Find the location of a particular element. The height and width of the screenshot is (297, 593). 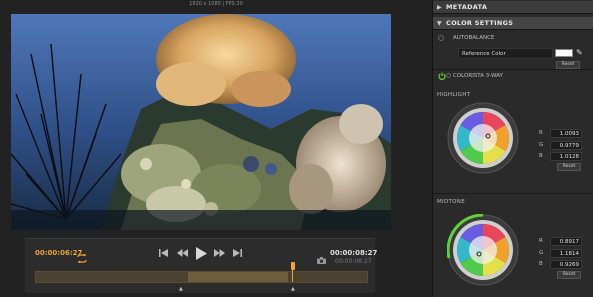

collapse-arrow-icon: ▼ is located at coordinates (439, 23).